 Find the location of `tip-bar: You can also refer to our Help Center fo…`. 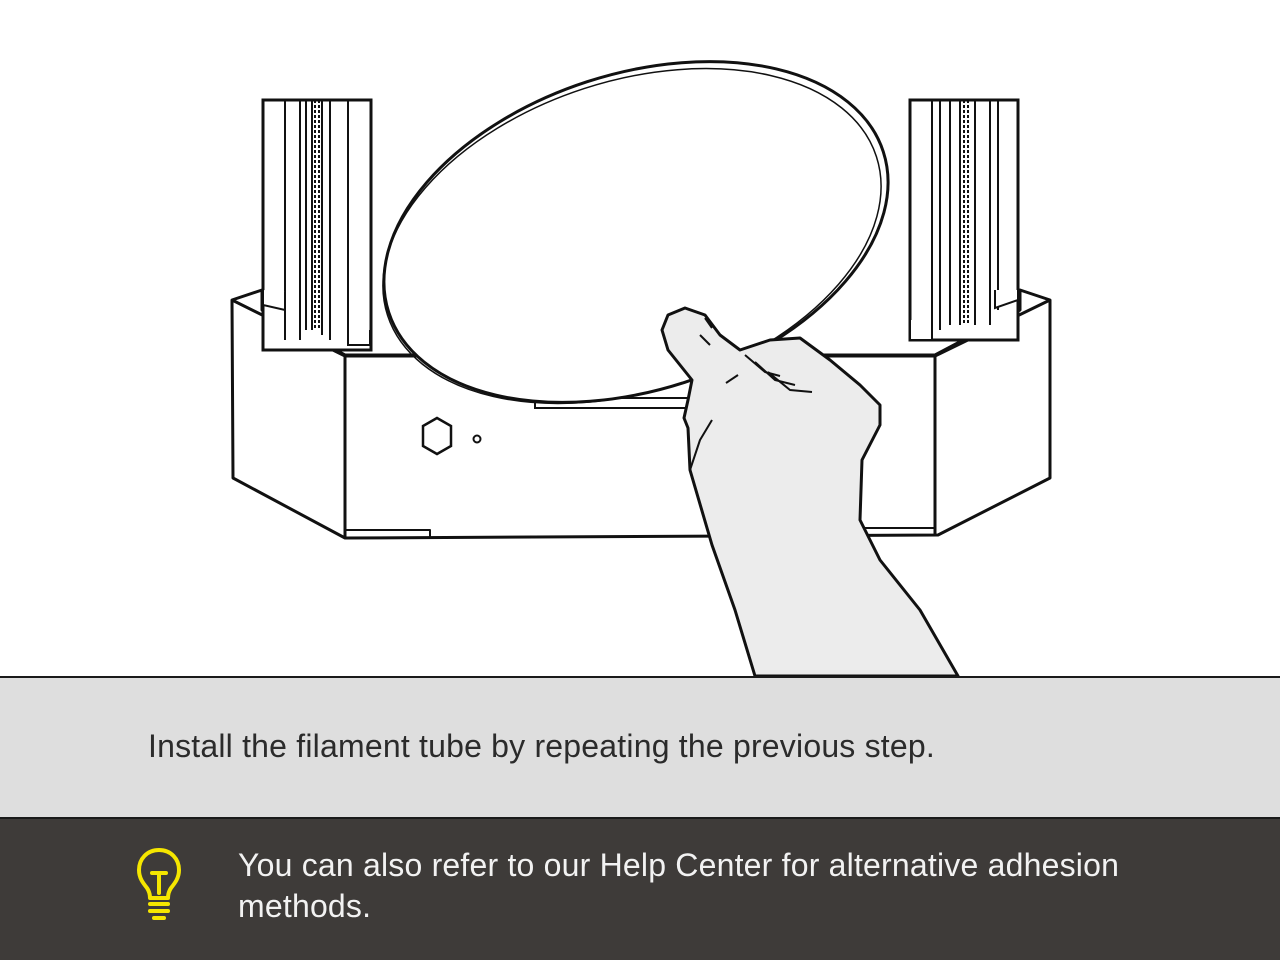

tip-bar: You can also refer to our Help Center fo… is located at coordinates (640, 888).